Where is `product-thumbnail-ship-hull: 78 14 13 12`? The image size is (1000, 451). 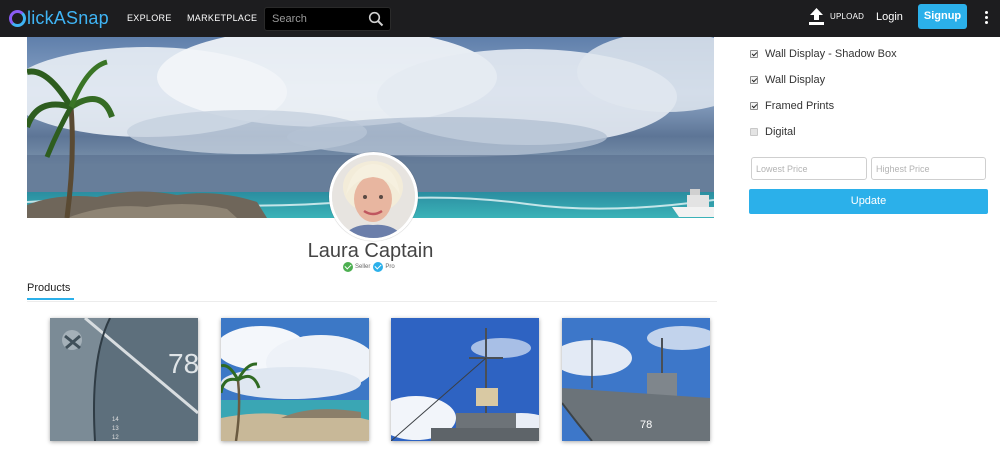 product-thumbnail-ship-hull: 78 14 13 12 is located at coordinates (124, 379).